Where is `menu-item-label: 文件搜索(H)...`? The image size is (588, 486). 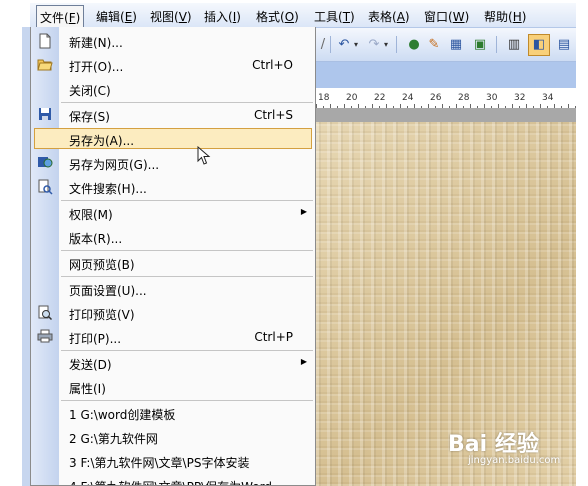 menu-item-label: 文件搜索(H)... is located at coordinates (108, 189).